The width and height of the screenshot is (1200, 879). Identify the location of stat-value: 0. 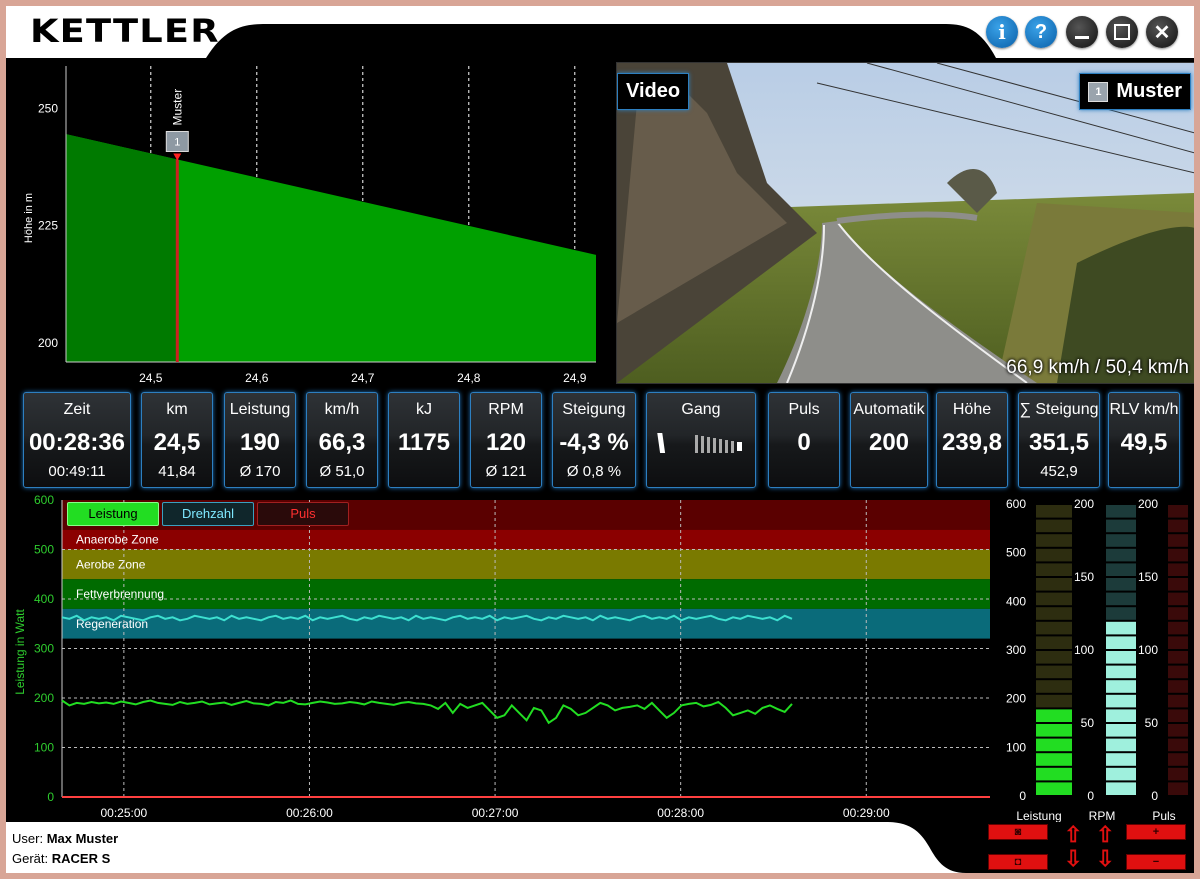
(804, 442).